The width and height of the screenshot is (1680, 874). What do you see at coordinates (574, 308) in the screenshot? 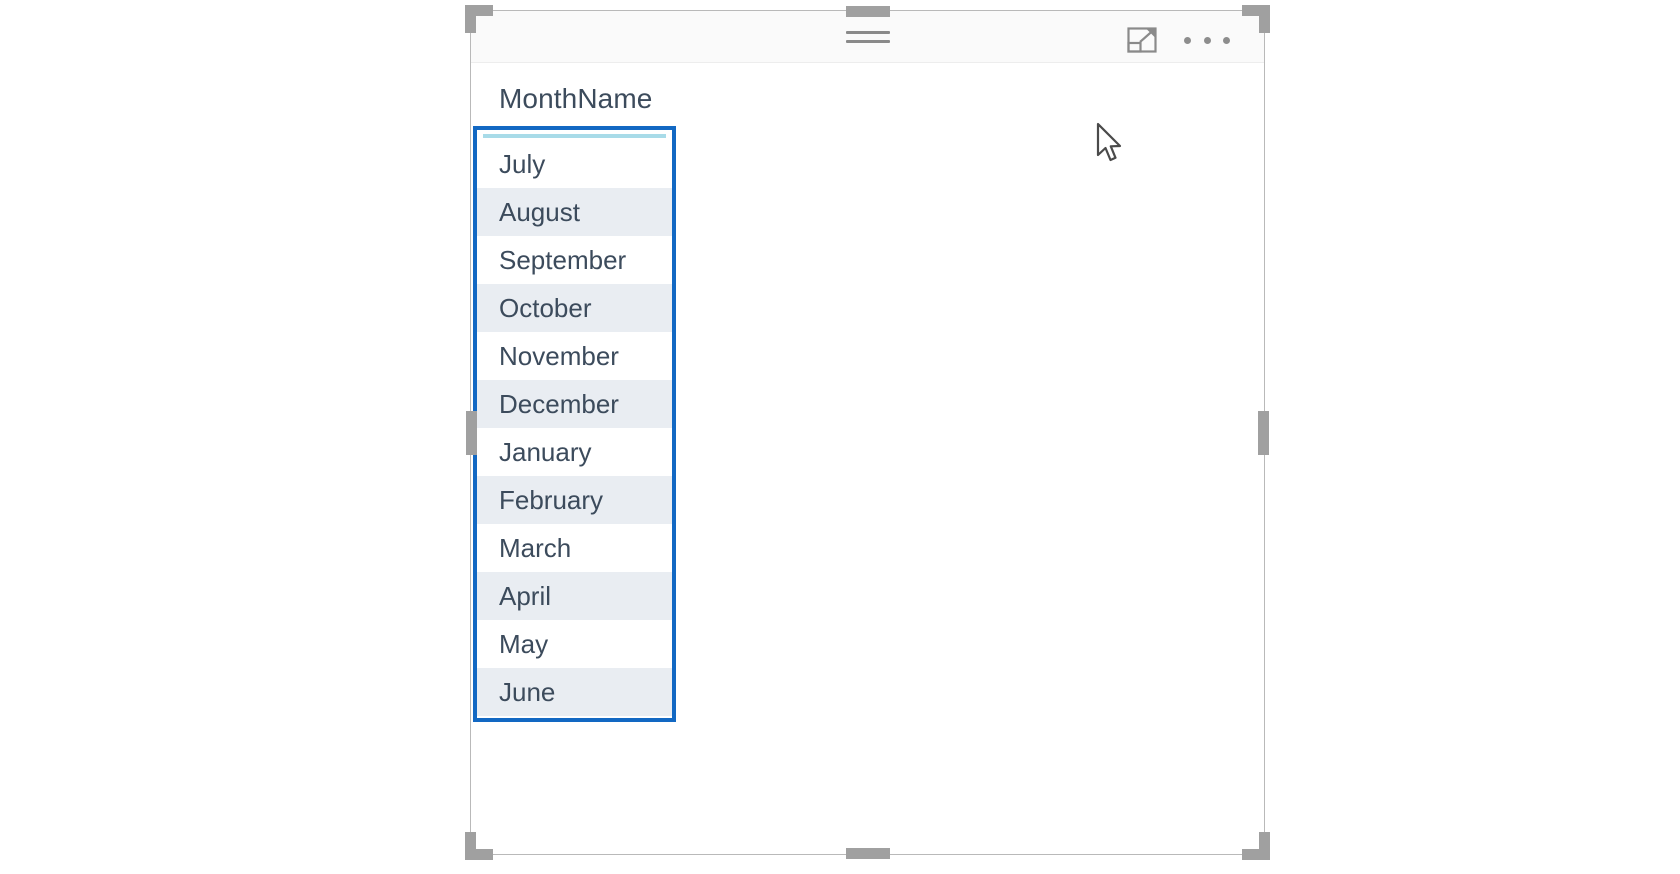
I see `slicer-item-october: October` at bounding box center [574, 308].